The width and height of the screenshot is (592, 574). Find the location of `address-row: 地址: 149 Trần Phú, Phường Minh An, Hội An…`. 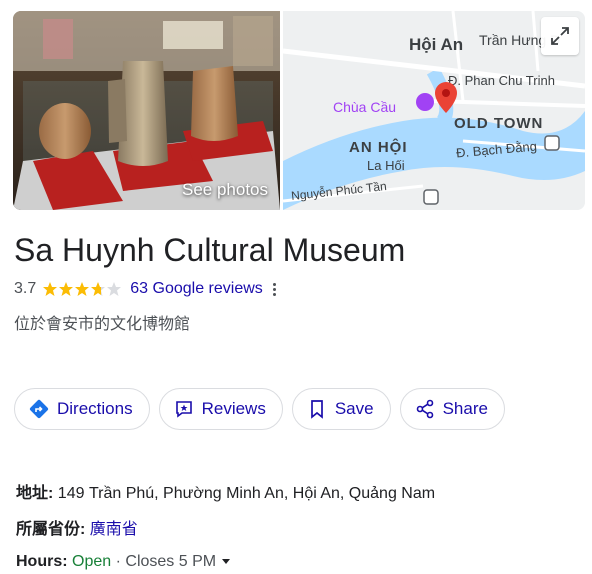

address-row: 地址: 149 Trần Phú, Phường Minh An, Hội An… is located at coordinates (225, 491).